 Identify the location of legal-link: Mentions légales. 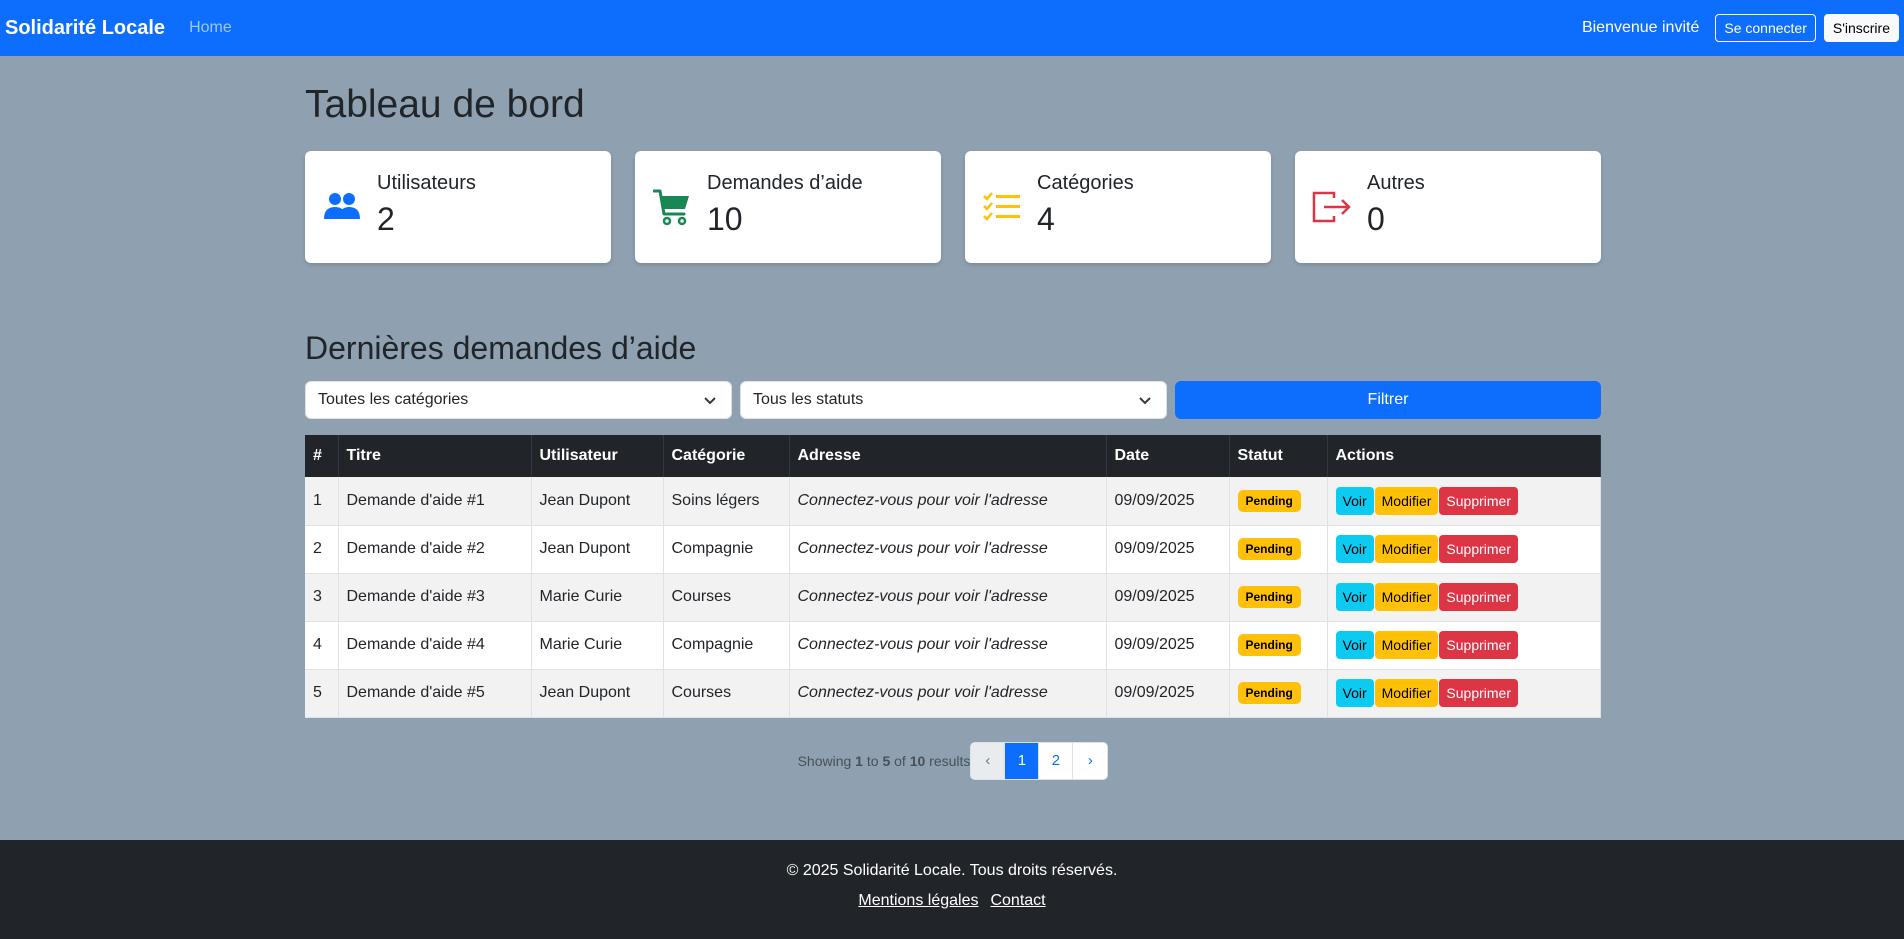
(918, 901).